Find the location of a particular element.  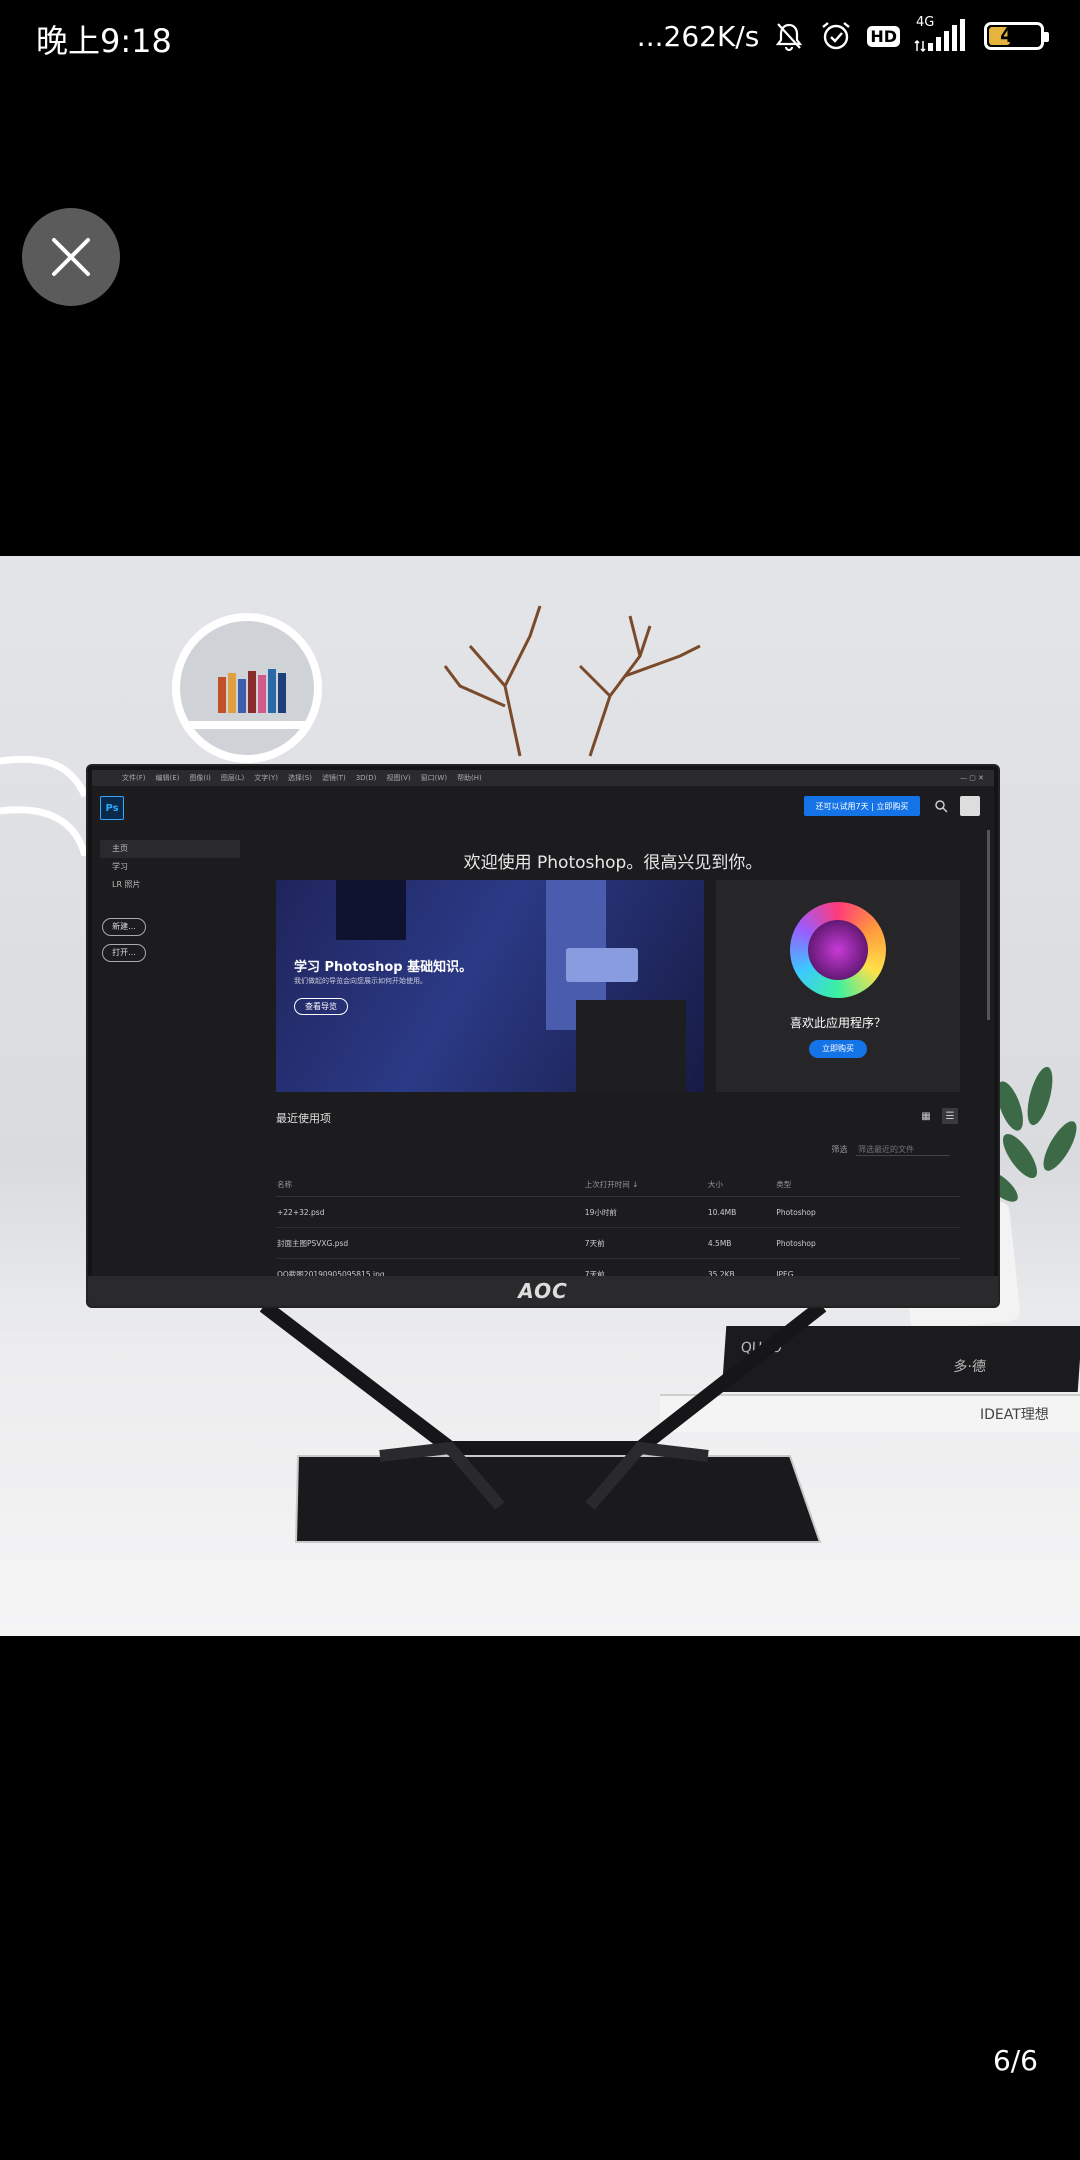

table-header-cell: 名称 is located at coordinates (430, 1184).